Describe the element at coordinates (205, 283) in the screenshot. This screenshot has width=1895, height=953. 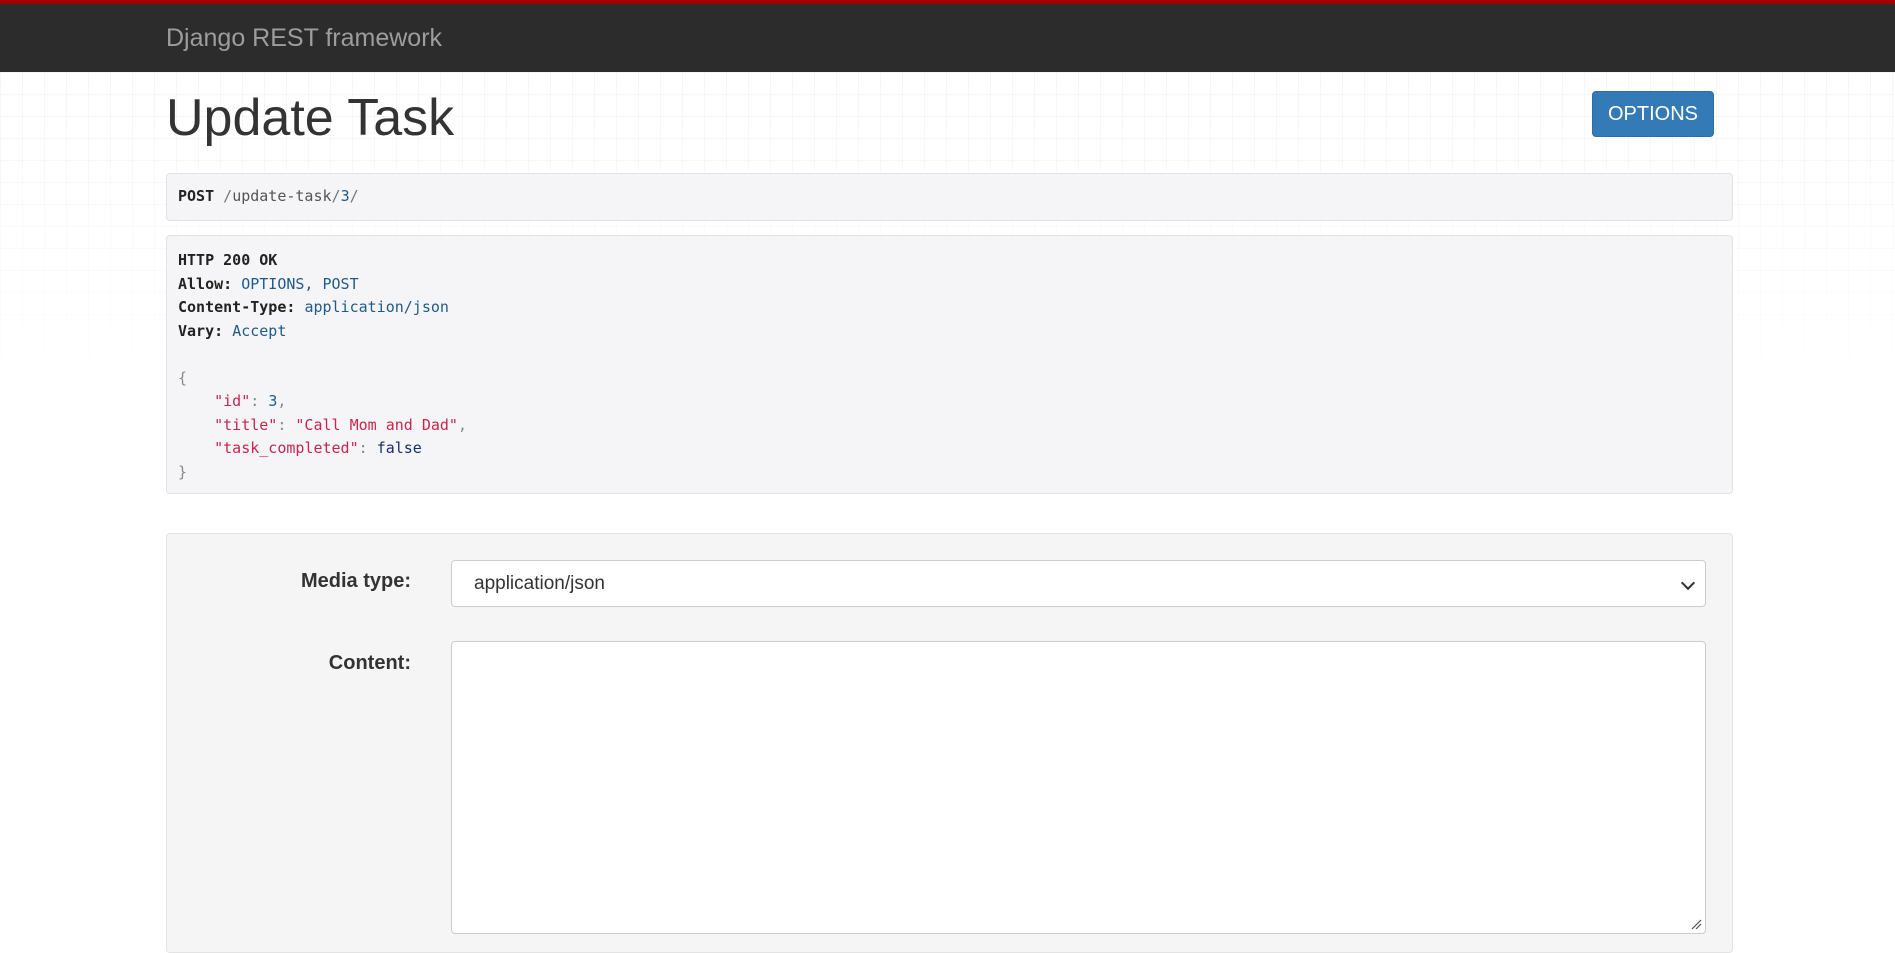
I see `header-key: Allow:` at that location.